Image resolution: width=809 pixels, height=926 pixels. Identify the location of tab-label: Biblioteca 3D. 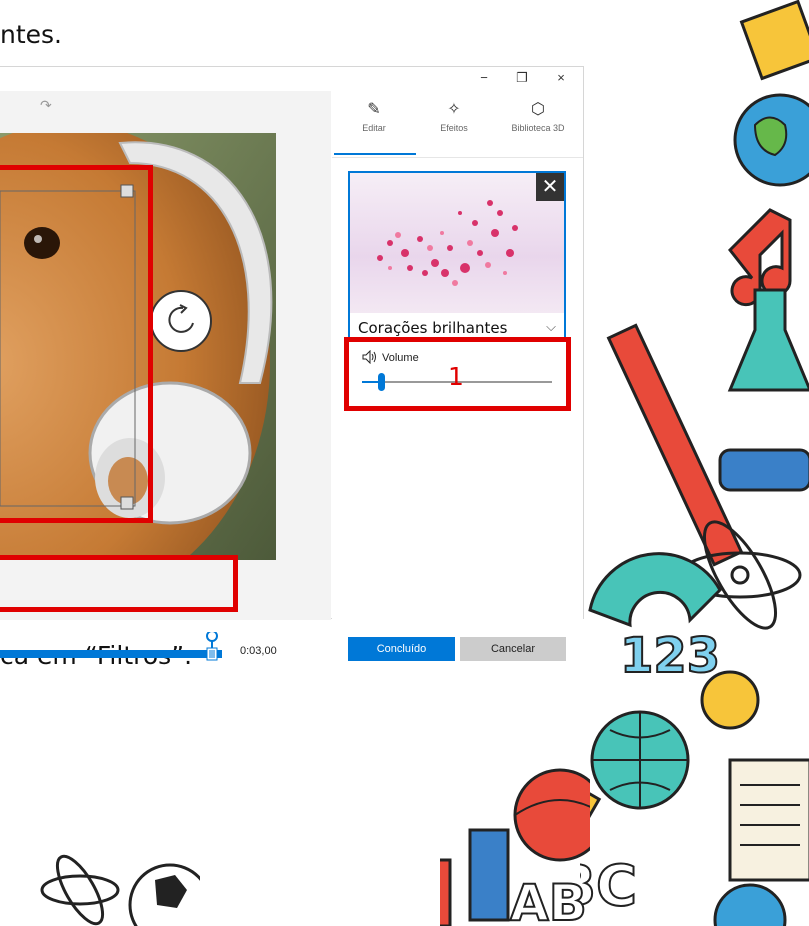
(538, 128).